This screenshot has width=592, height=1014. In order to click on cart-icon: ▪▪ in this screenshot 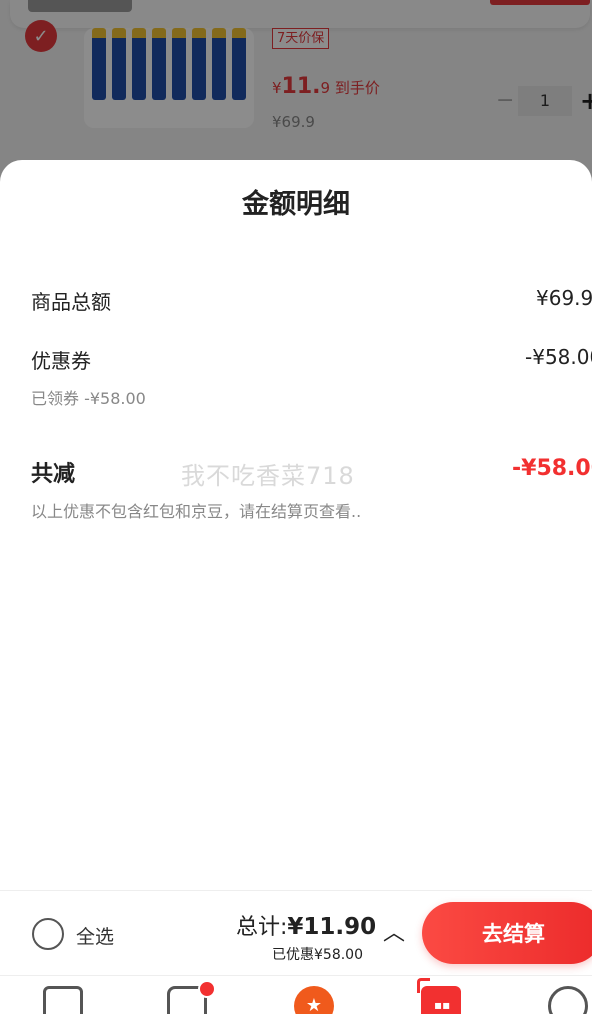, I will do `click(439, 996)`.